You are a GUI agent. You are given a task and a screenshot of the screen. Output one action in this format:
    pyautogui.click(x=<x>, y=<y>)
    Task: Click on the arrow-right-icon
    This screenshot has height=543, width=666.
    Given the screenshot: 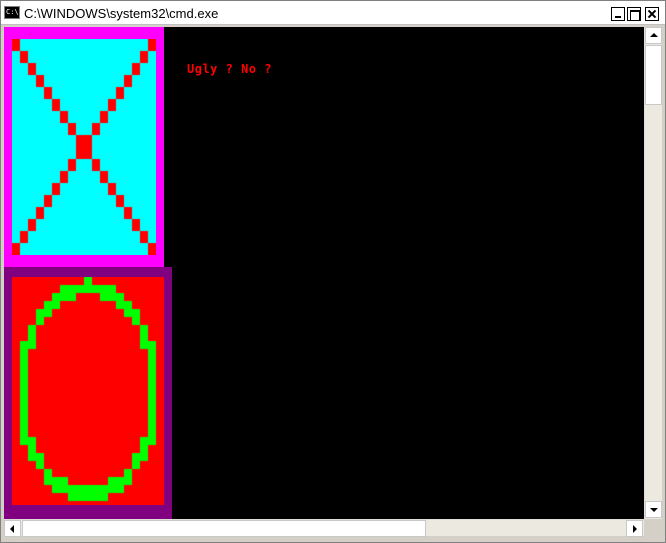 What is the action you would take?
    pyautogui.click(x=635, y=529)
    